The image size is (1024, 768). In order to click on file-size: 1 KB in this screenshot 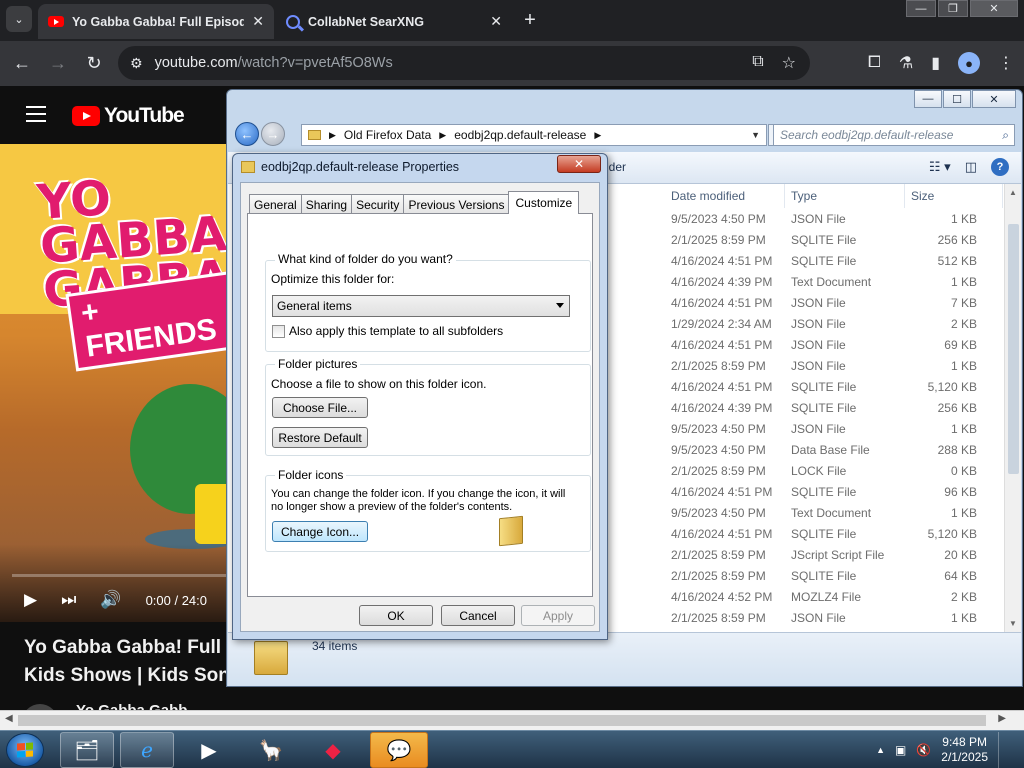, I will do `click(963, 281)`.